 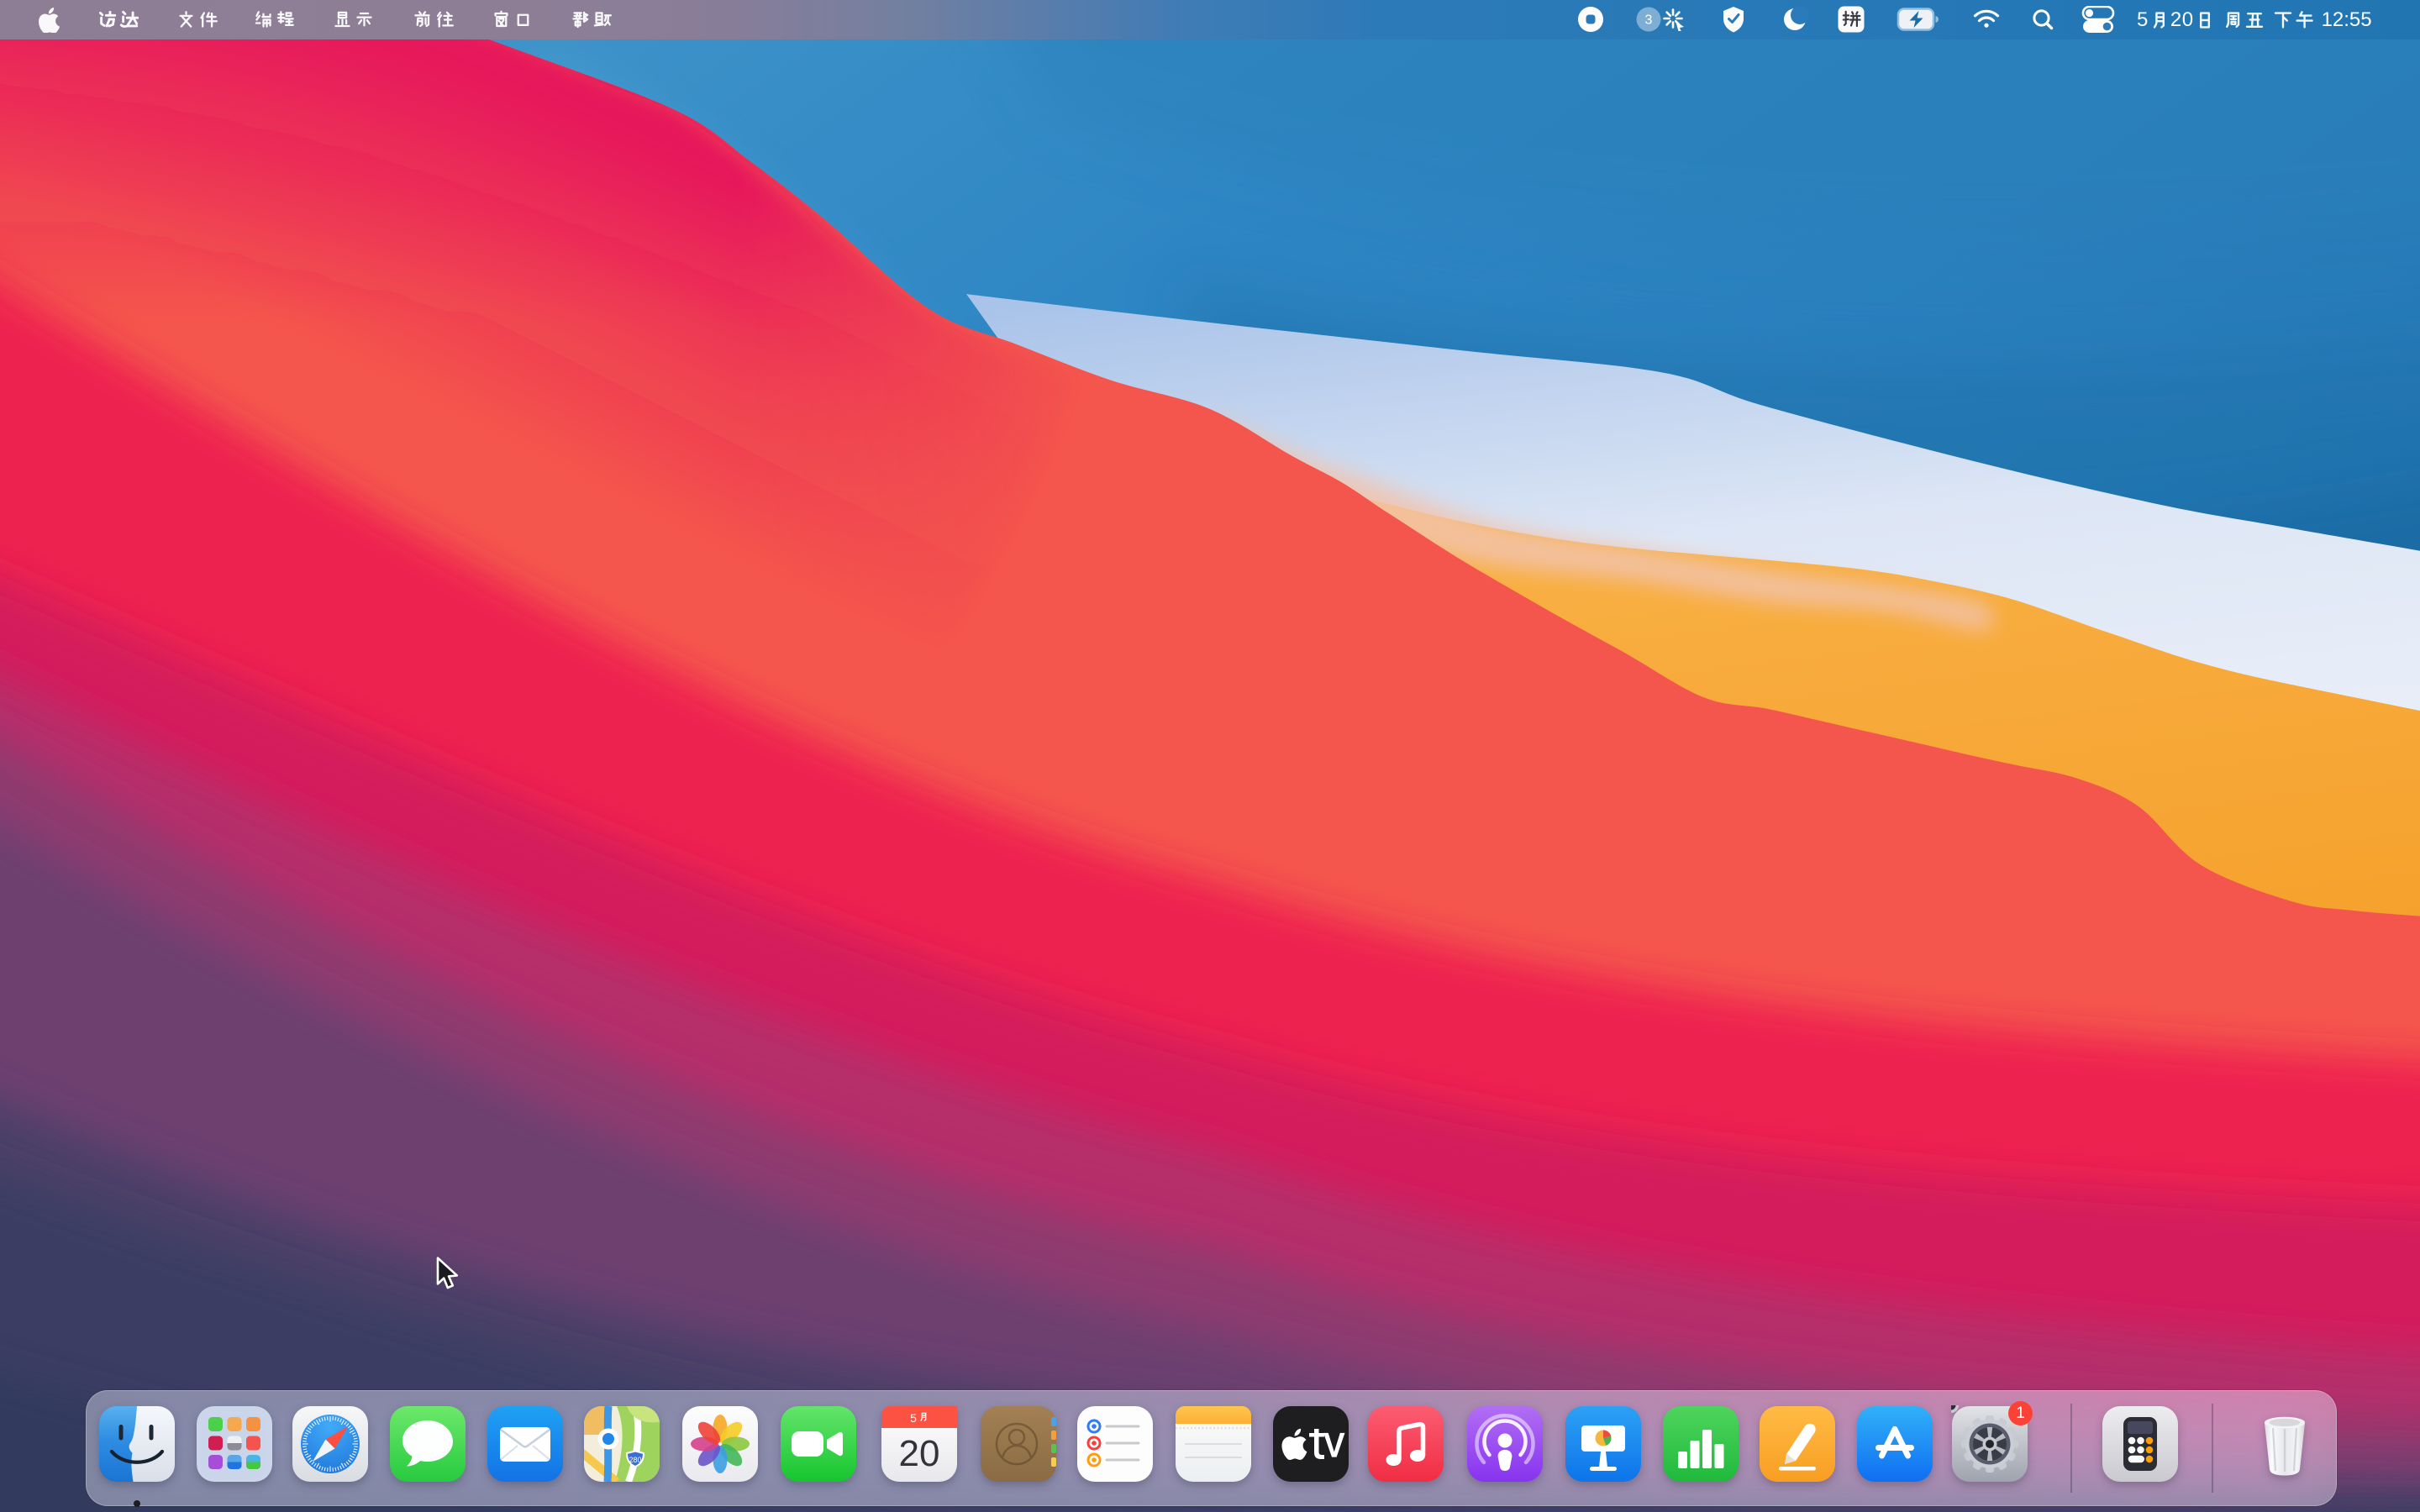 What do you see at coordinates (920, 1453) in the screenshot?
I see `svg-text: 20` at bounding box center [920, 1453].